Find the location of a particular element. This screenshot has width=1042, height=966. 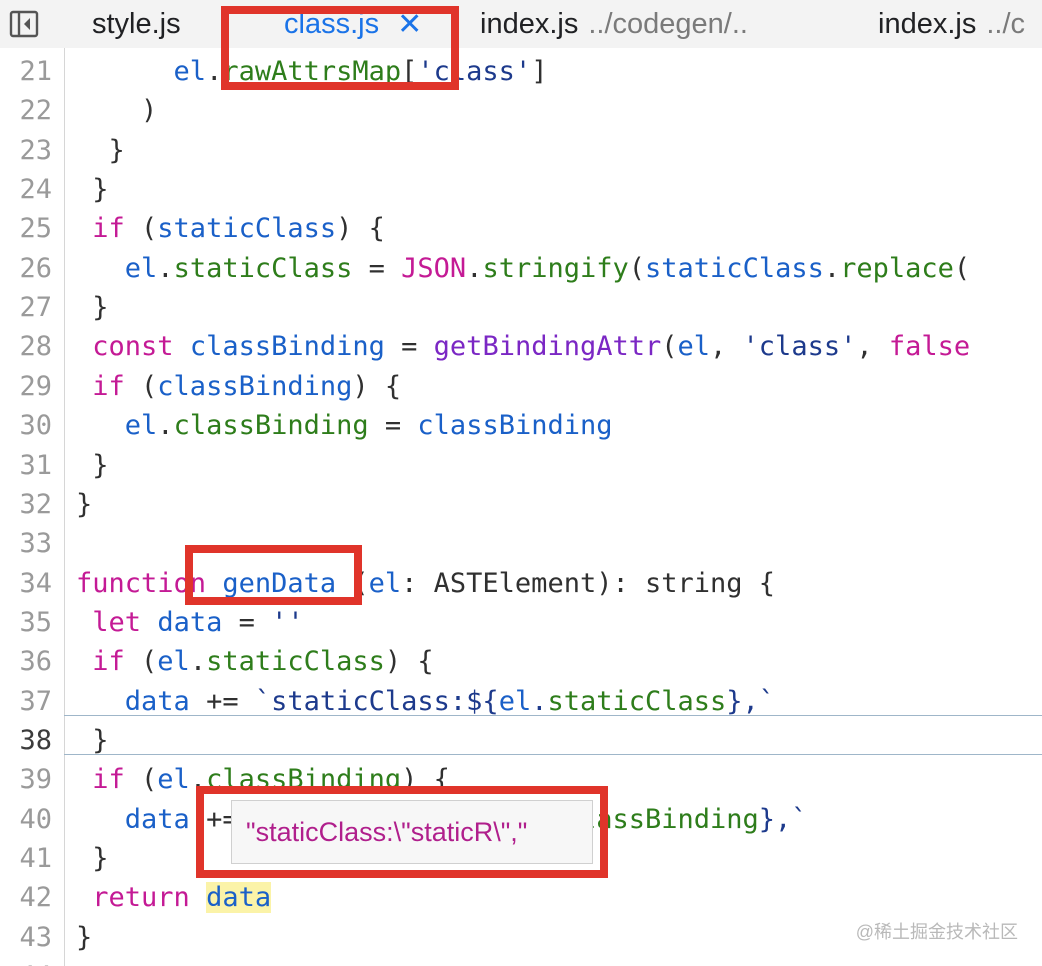

tab-style-js: style.js is located at coordinates (136, 24).